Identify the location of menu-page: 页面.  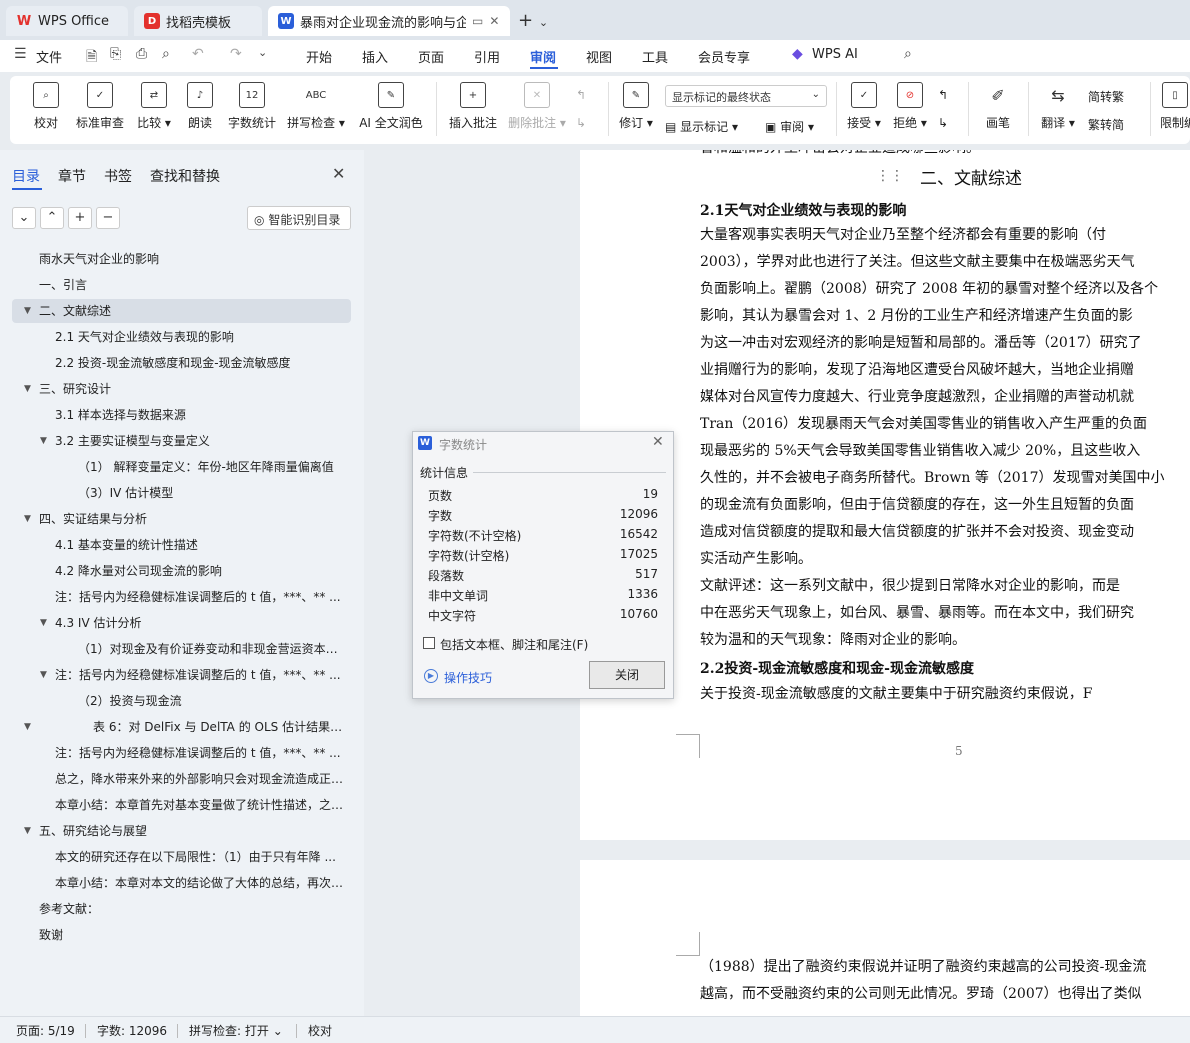
(431, 56).